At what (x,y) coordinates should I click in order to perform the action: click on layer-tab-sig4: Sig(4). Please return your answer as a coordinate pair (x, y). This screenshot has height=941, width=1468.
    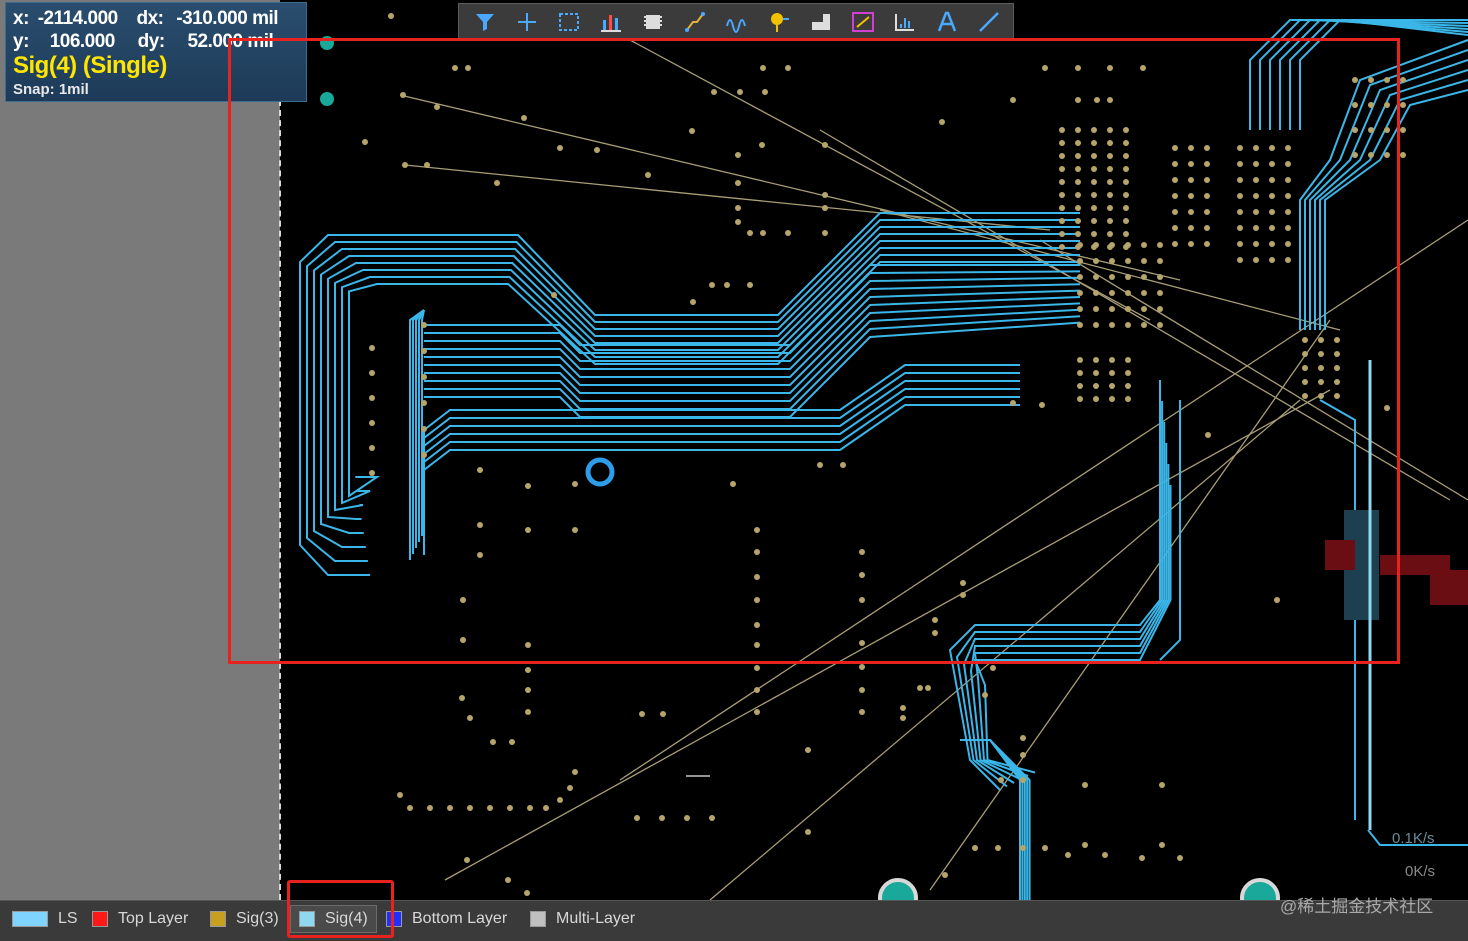
    Looking at the image, I should click on (333, 919).